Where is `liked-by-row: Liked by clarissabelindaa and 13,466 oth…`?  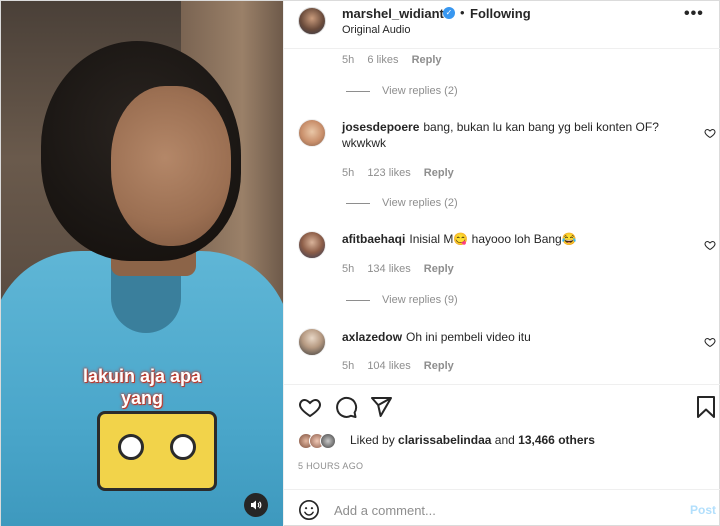
liked-by-row: Liked by clarissabelindaa and 13,466 oth… is located at coordinates (508, 441).